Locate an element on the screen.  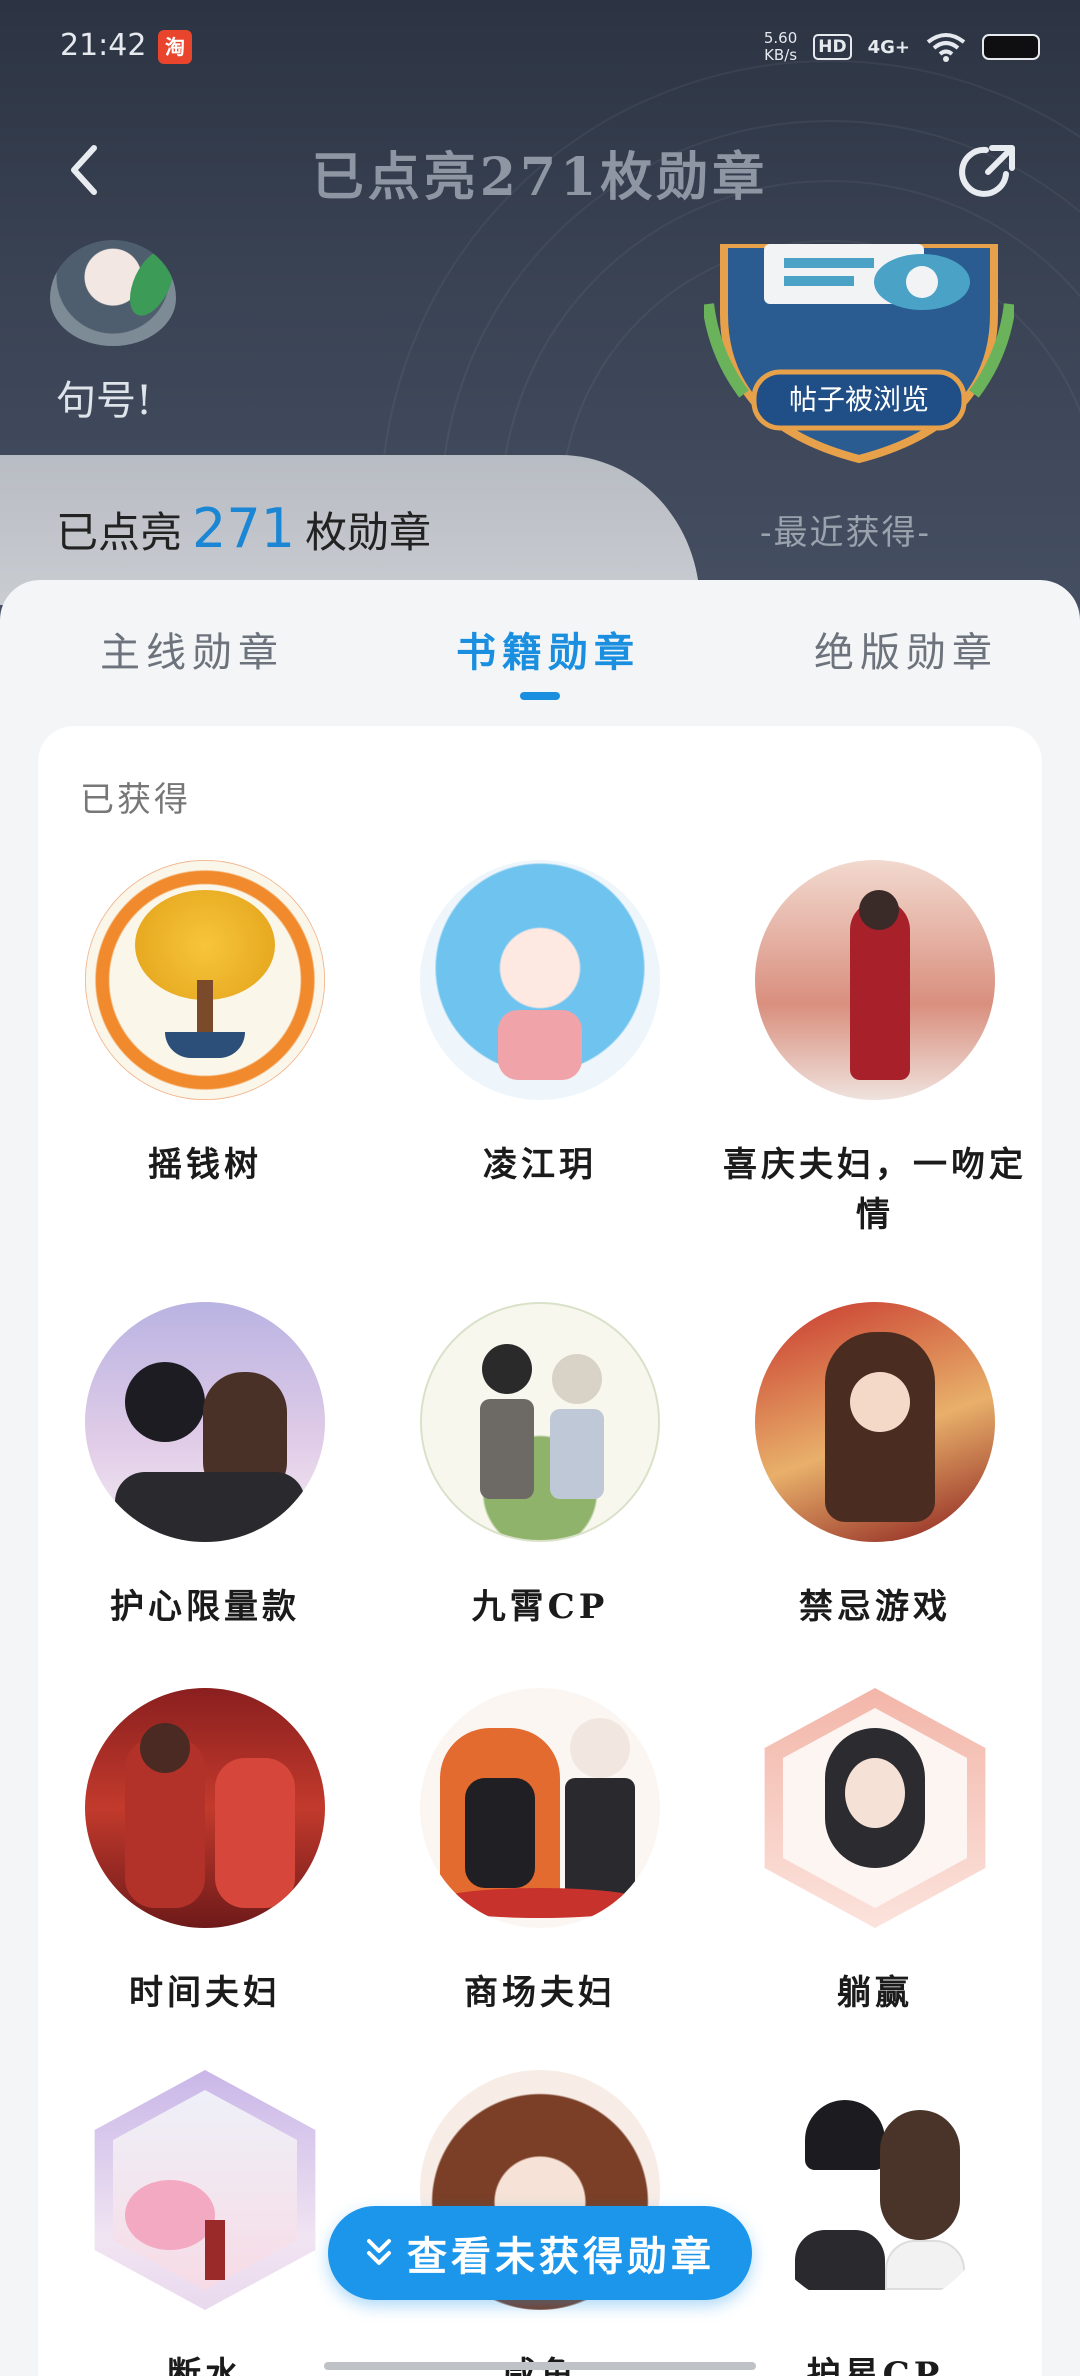
nickname: 句号! is located at coordinates (104, 401).